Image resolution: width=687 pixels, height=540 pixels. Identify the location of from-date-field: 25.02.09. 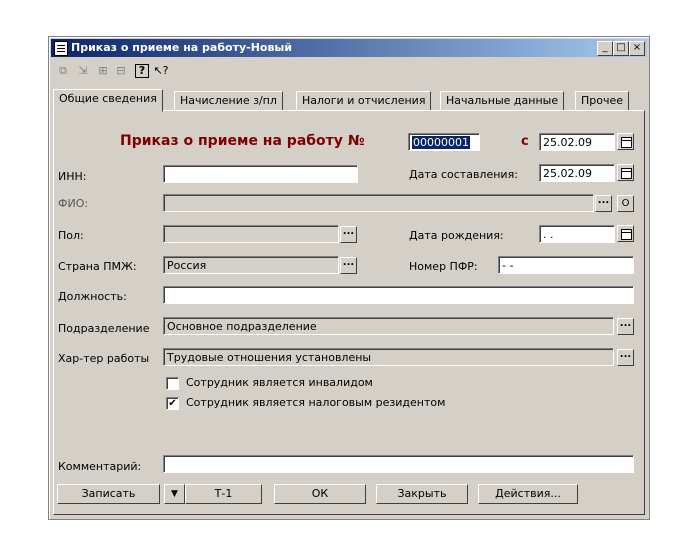
(577, 142).